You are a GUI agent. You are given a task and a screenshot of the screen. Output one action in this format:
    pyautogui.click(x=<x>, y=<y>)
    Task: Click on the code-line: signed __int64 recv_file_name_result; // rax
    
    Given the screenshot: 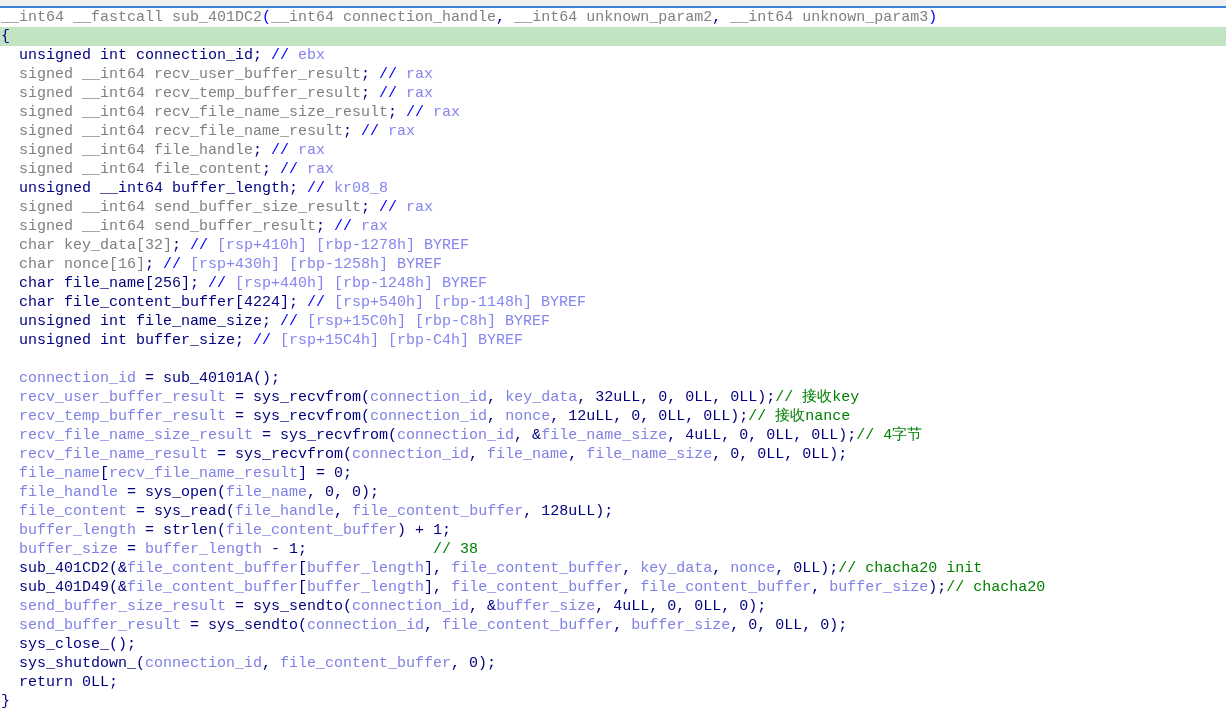 What is the action you would take?
    pyautogui.click(x=217, y=131)
    